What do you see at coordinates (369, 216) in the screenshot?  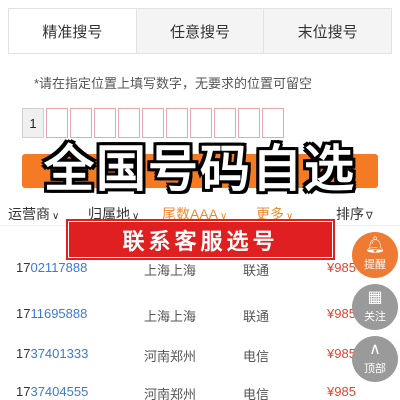 I see `filter-funnel-icon: ∇` at bounding box center [369, 216].